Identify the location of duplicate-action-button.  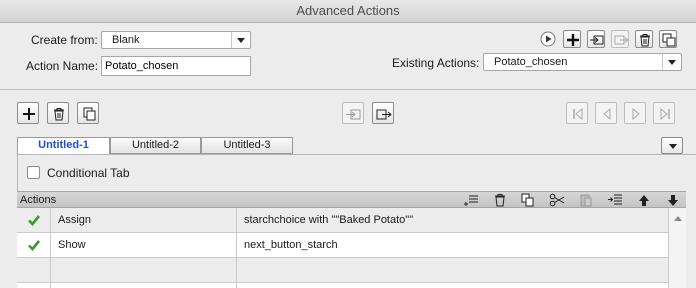
(668, 39).